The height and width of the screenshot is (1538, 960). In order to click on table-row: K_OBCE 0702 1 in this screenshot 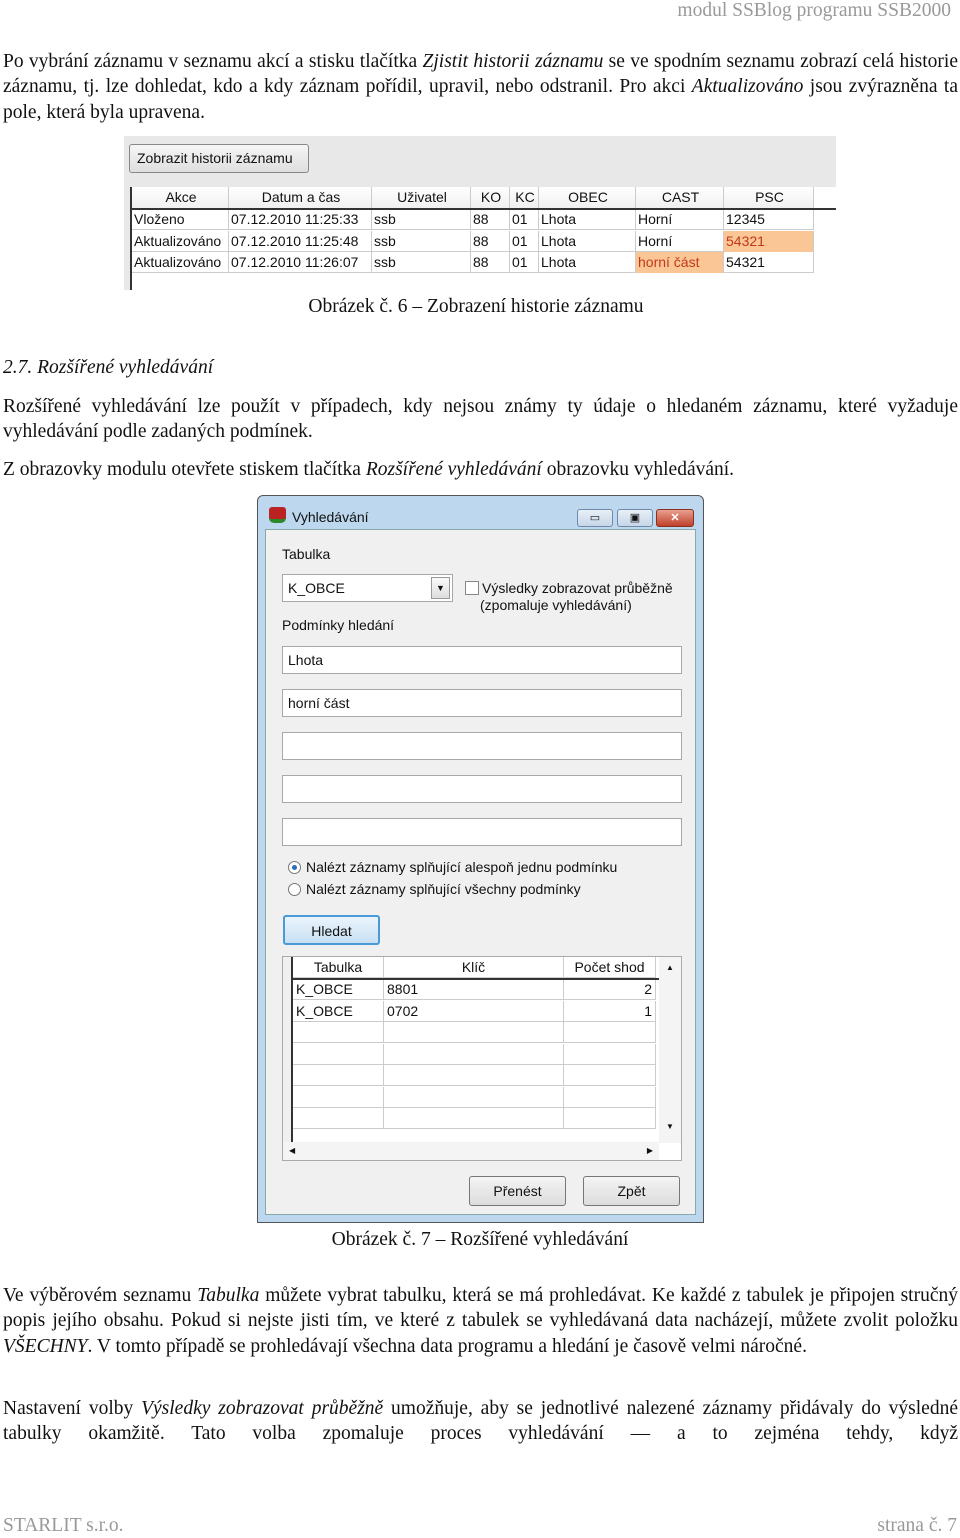, I will do `click(474, 1011)`.